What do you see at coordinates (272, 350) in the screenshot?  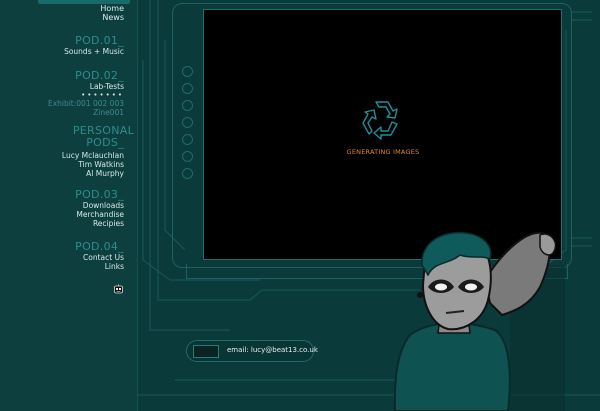 I see `email-link: email: lucy@beat13.co.uk` at bounding box center [272, 350].